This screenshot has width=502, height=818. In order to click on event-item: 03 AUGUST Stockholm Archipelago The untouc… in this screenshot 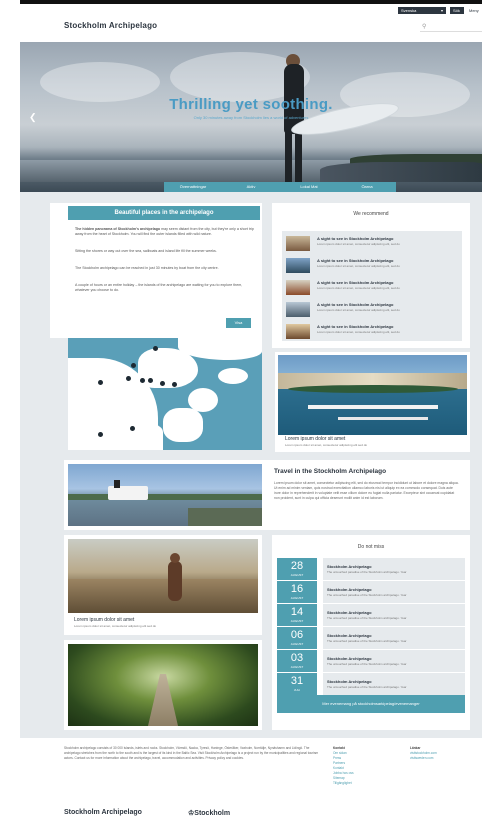, I will do `click(371, 661)`.